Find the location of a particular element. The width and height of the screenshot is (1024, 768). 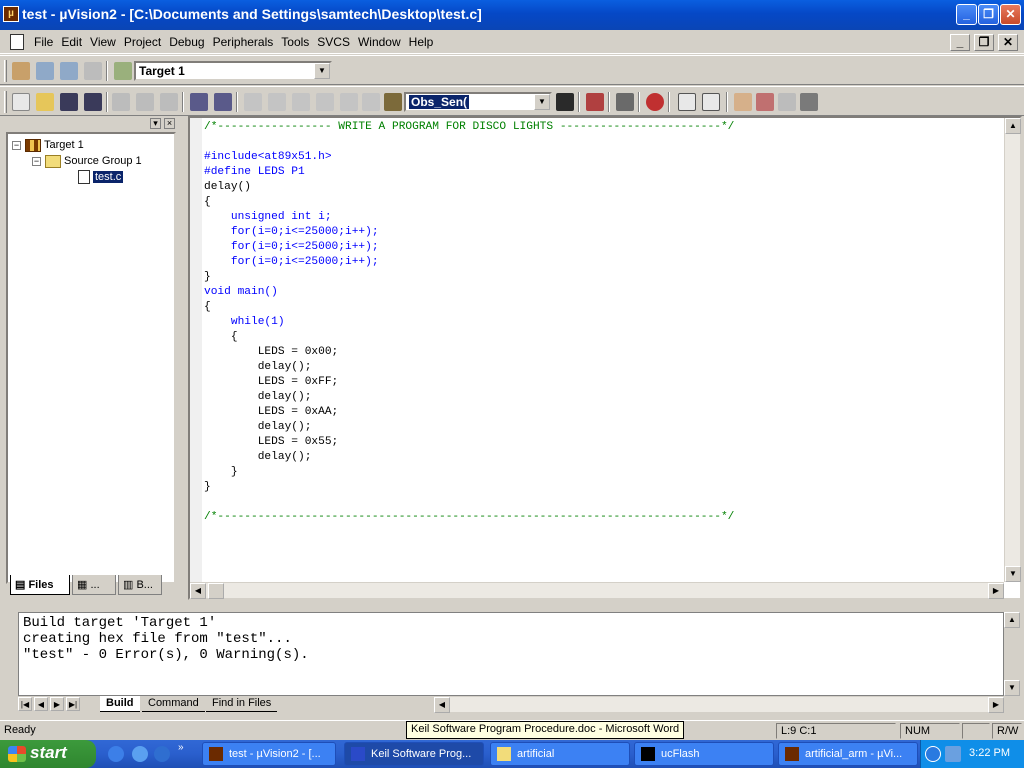

tray-expand-icon is located at coordinates (933, 754).